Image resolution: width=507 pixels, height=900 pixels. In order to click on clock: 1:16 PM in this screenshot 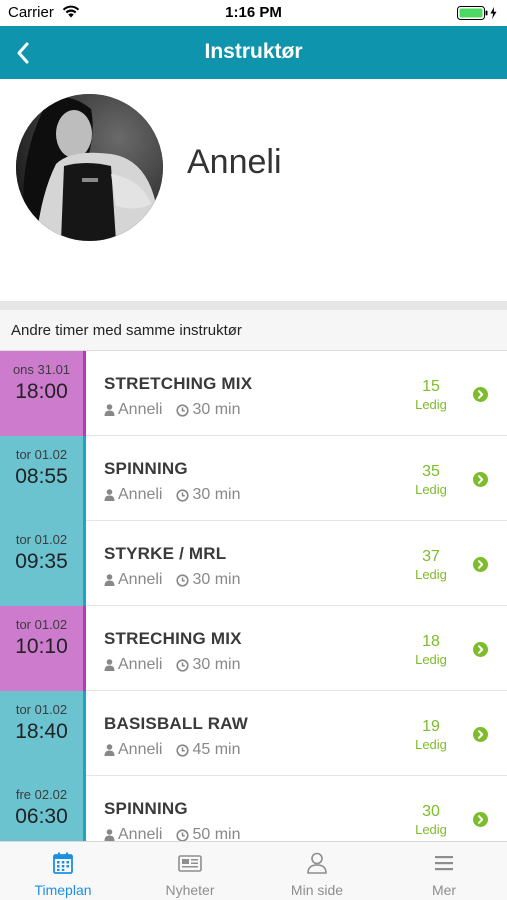, I will do `click(253, 12)`.